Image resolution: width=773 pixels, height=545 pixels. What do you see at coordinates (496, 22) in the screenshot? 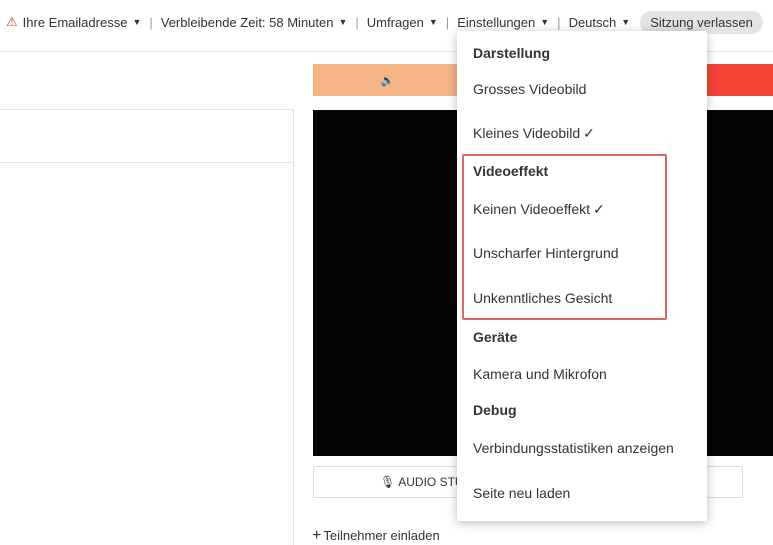
I see `settings-label: Einstellungen` at bounding box center [496, 22].